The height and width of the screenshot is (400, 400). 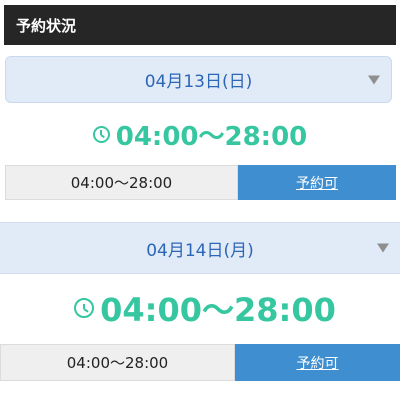 I want to click on slot-row-day-2: 04:00～28:00 予約可, so click(x=200, y=362).